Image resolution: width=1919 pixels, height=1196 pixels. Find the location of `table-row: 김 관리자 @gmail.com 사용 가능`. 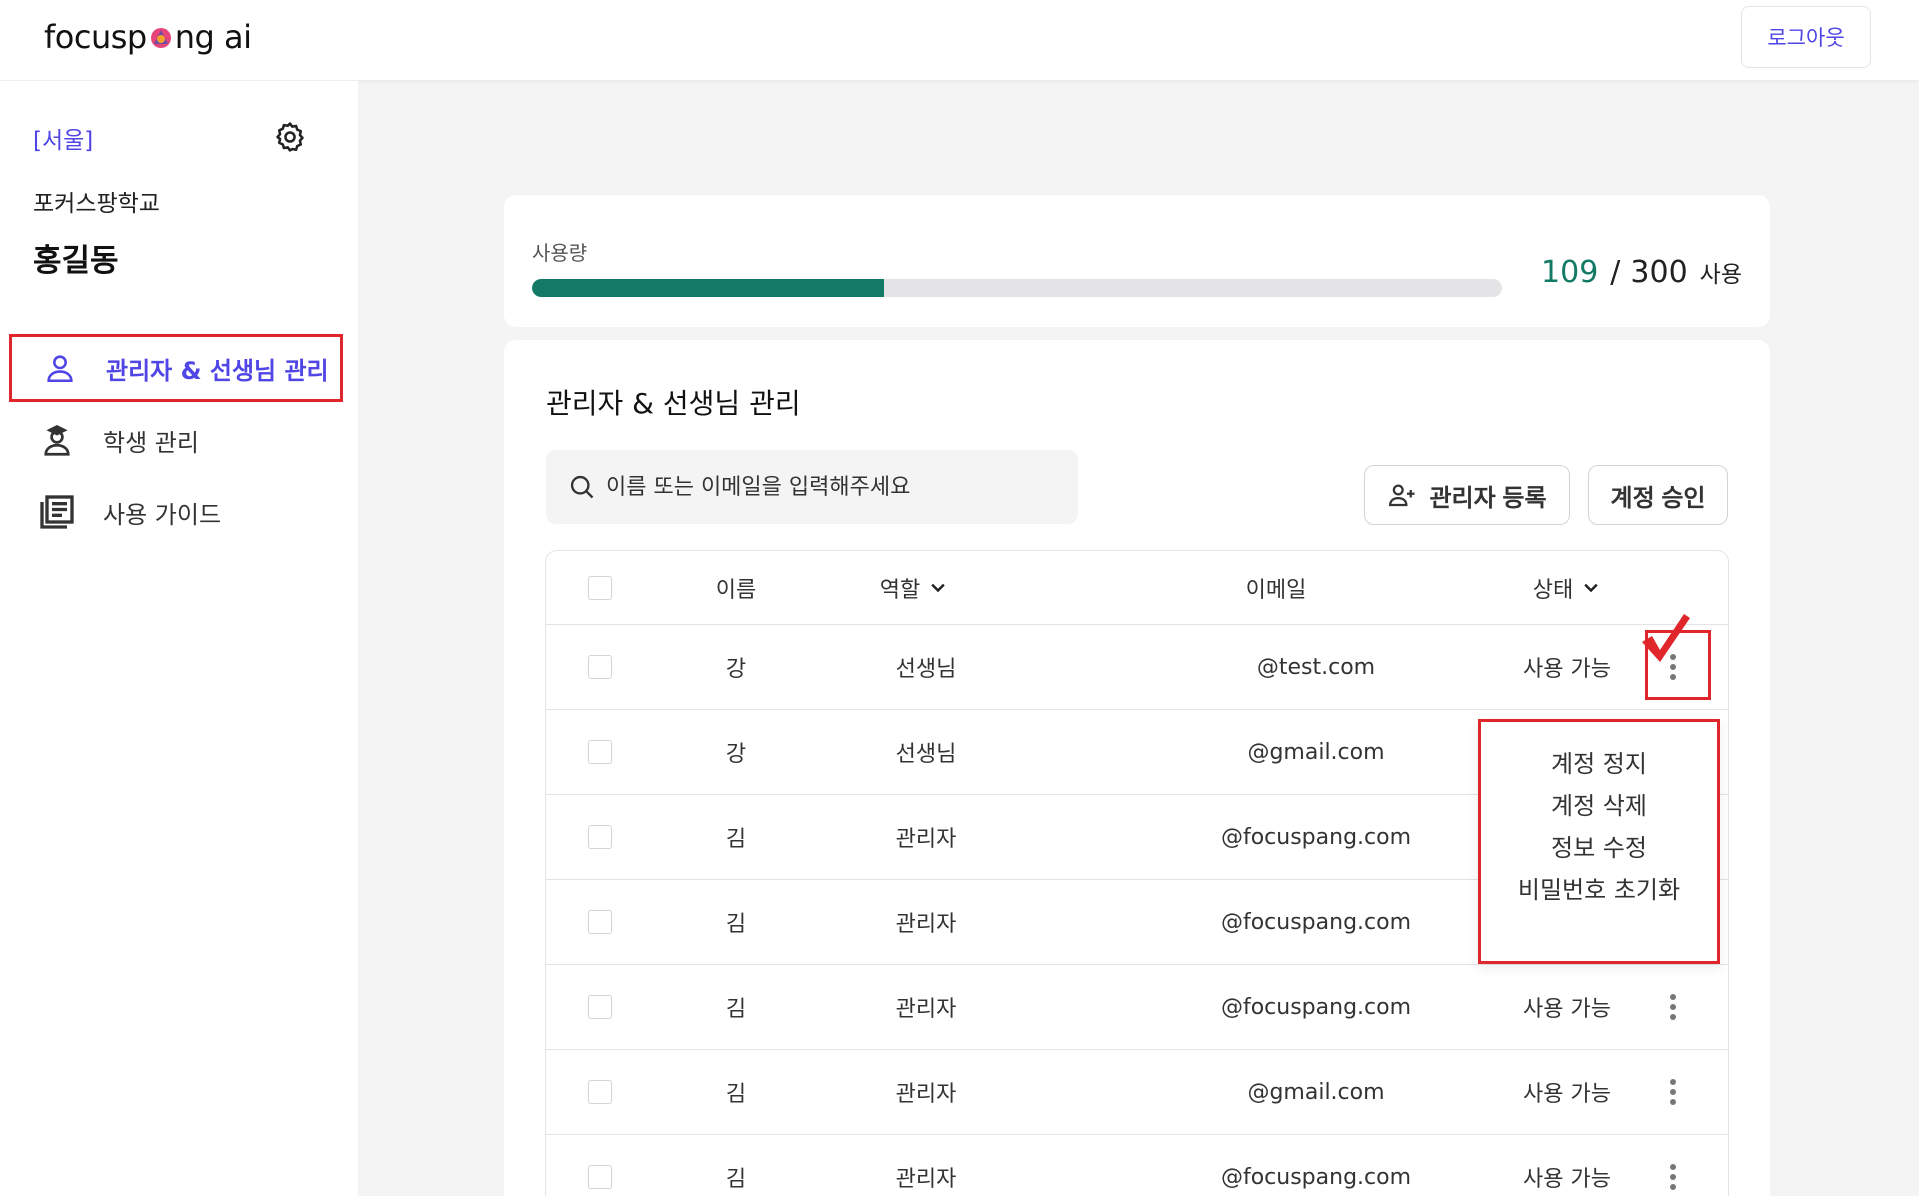

table-row: 김 관리자 @gmail.com 사용 가능 is located at coordinates (1137, 1092).